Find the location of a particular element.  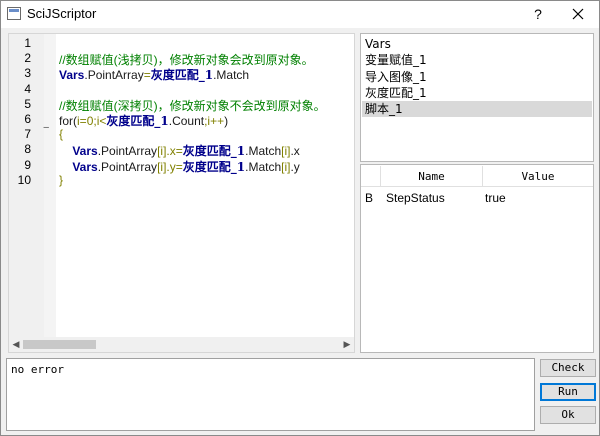

code-line: Vars.PointArray[i].y=灰度匹配_1.Match[i].y is located at coordinates (179, 166).